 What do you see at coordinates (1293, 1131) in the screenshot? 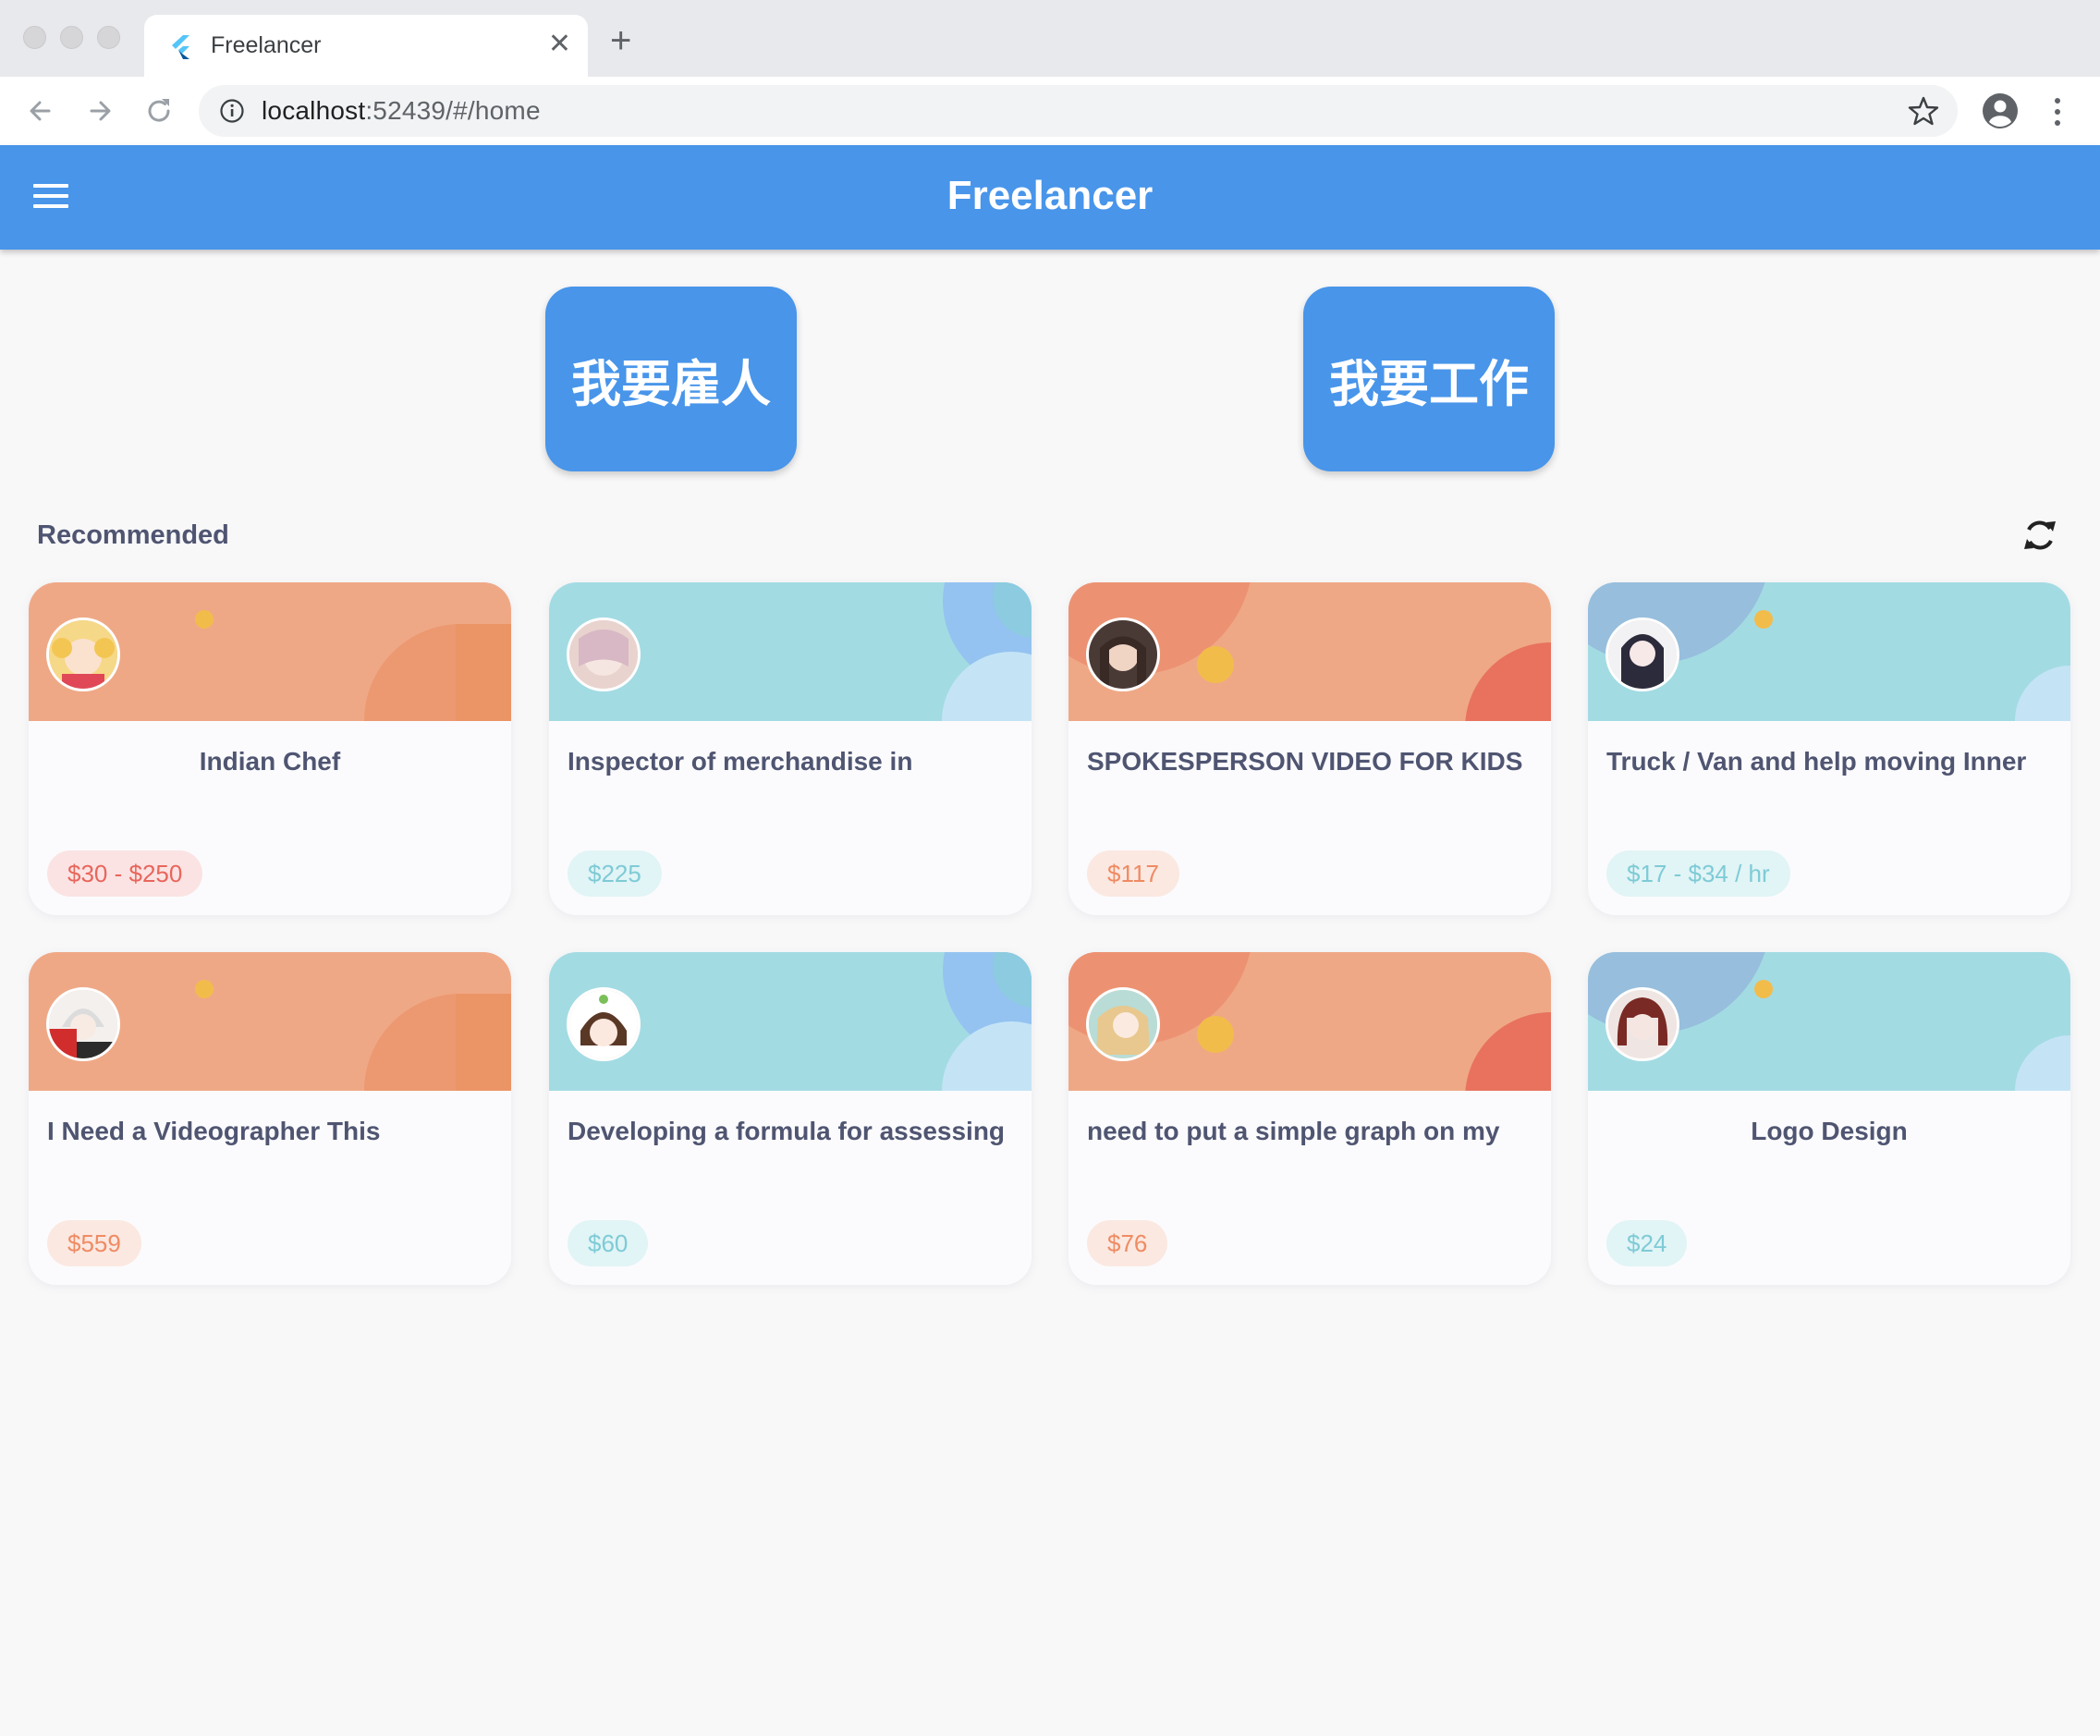
I see `job-title: need to put a simple graph on my` at bounding box center [1293, 1131].